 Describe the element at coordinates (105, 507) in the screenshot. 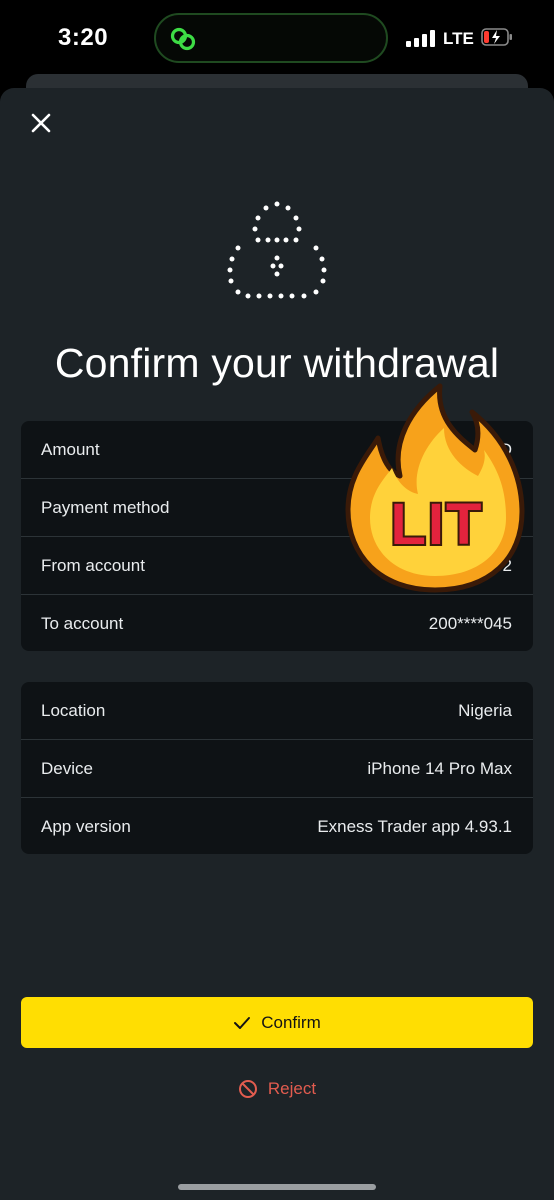

I see `detail-label: Payment method` at that location.